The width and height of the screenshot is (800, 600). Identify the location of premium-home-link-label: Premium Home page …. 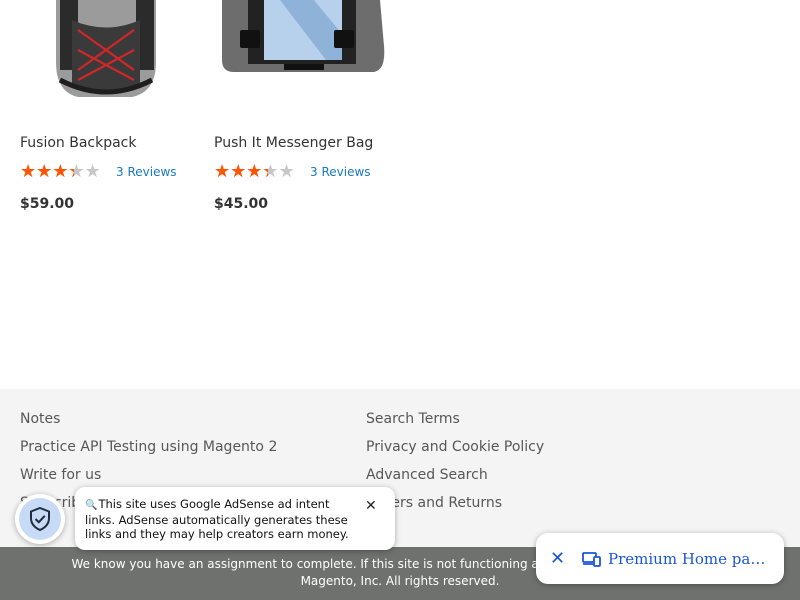
(688, 559).